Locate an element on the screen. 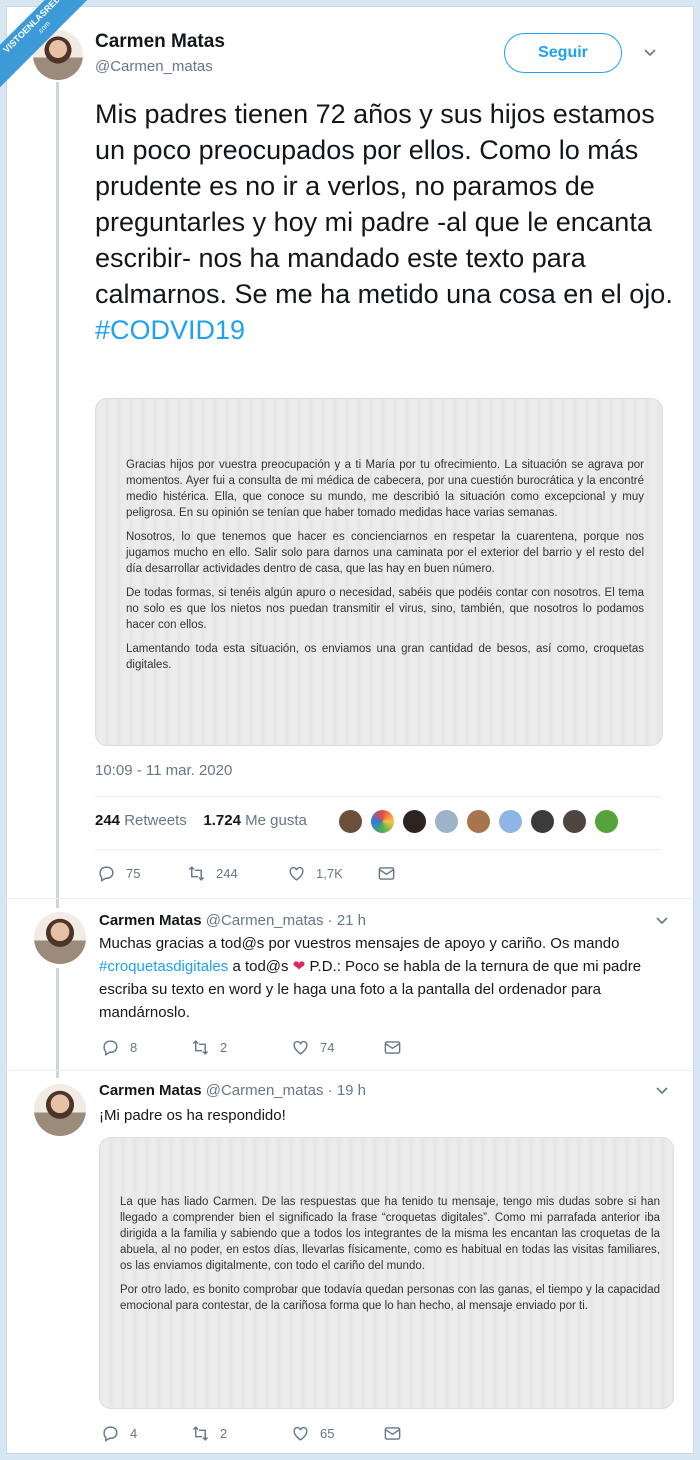 This screenshot has width=700, height=1460. reply-header: Carmen Matas @Carmen_matas · 19 h is located at coordinates (232, 1090).